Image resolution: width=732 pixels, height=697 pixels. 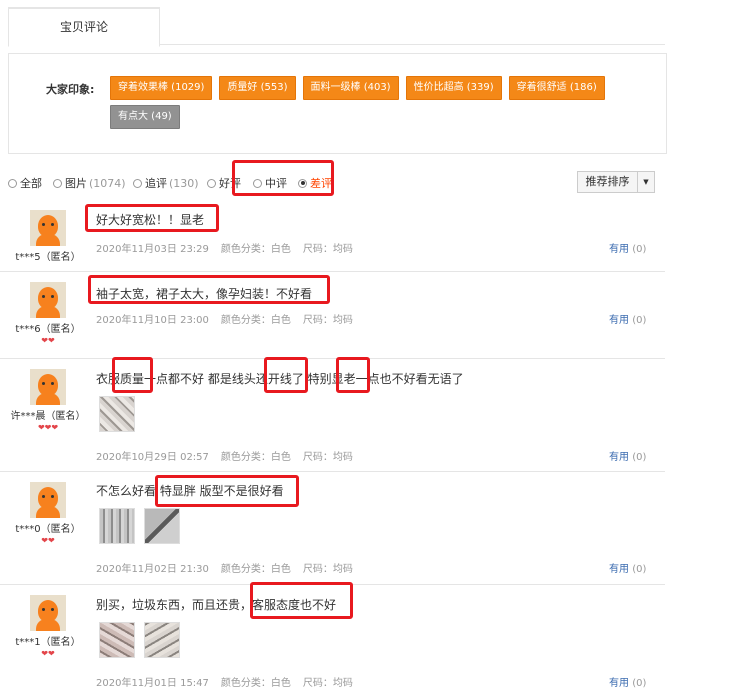 What do you see at coordinates (48, 642) in the screenshot?
I see `reviewer-name: t***1（匿名）` at bounding box center [48, 642].